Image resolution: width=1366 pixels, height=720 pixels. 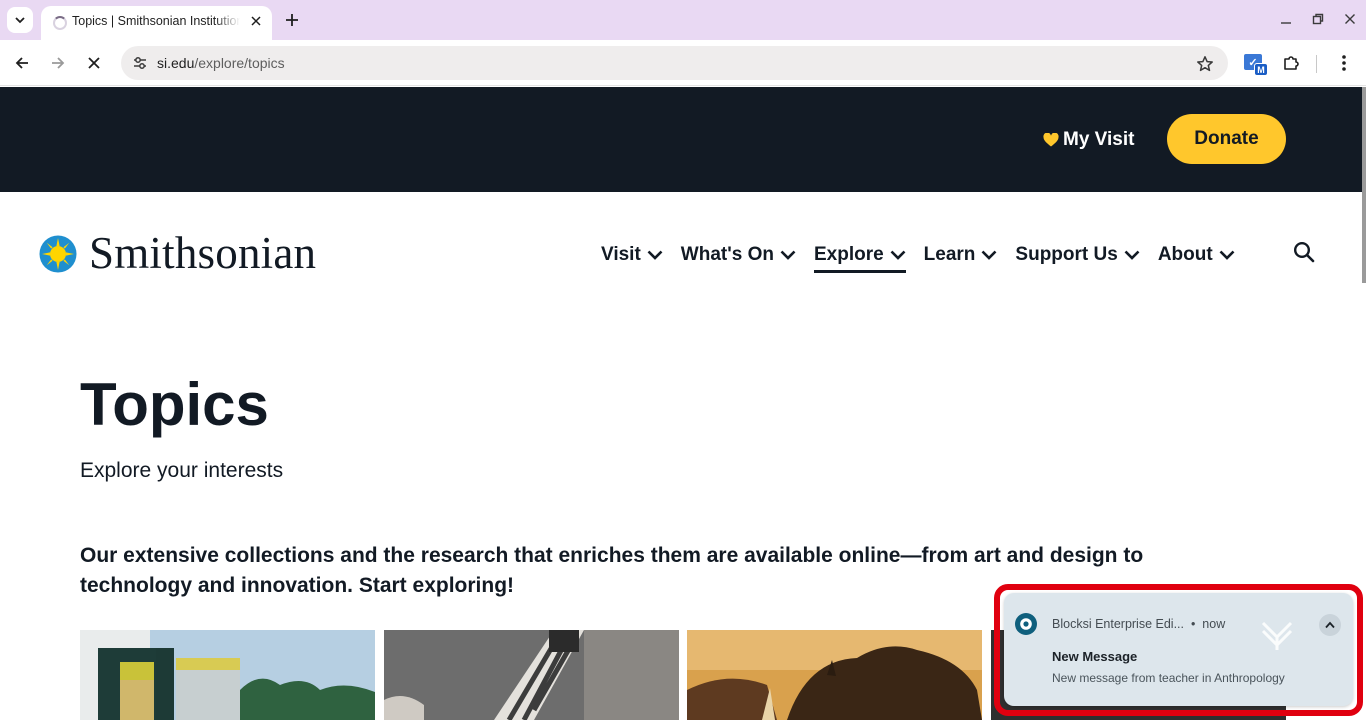 I want to click on tab-search-button, so click(x=20, y=20).